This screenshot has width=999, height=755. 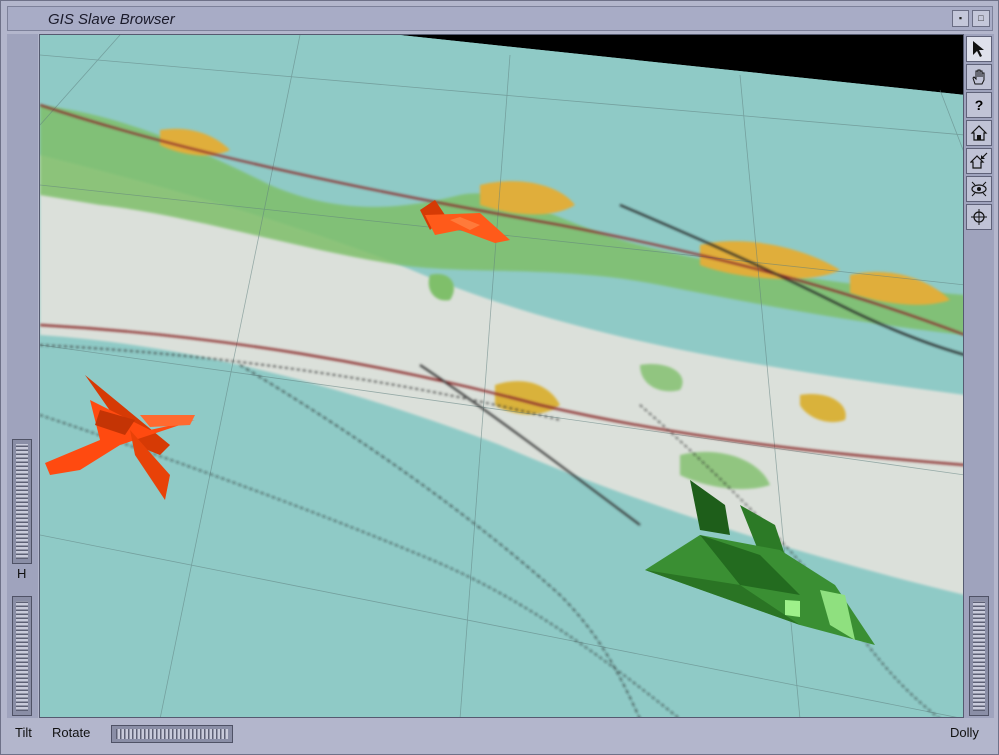 I want to click on seek-button, so click(x=979, y=217).